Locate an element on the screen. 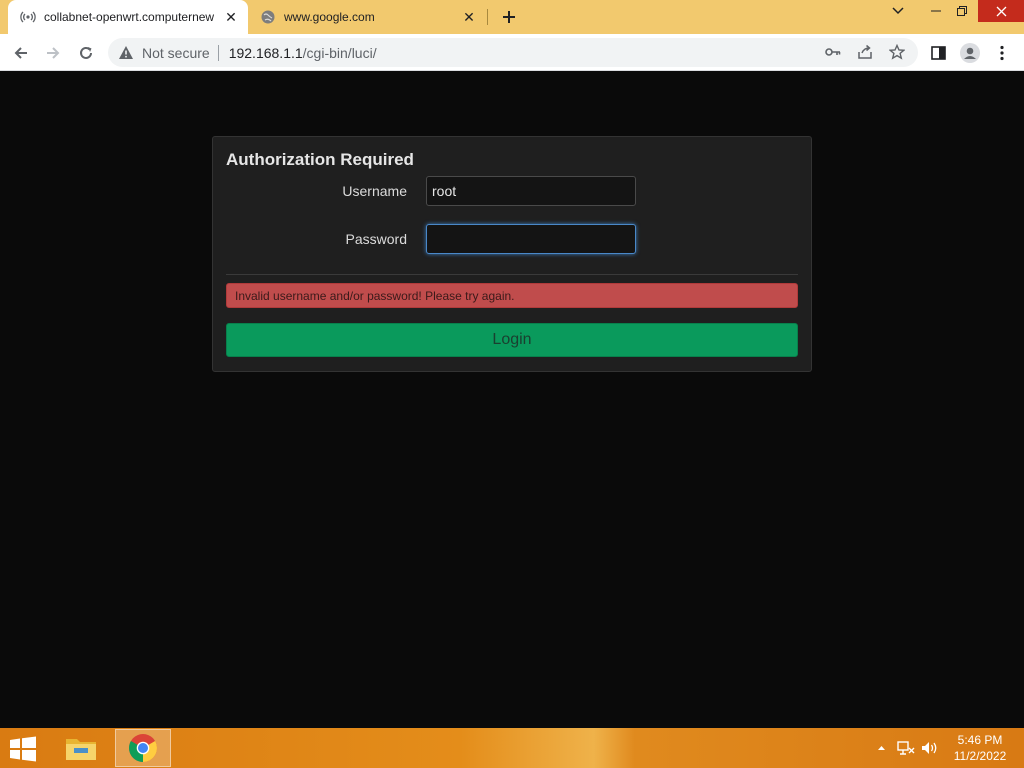  tab-search-button is located at coordinates (898, 11).